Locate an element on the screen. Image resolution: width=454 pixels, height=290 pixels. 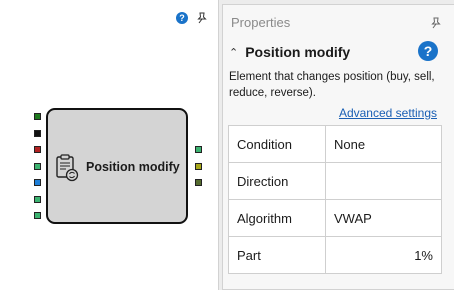
section-toggle: ⌃ Position modify is located at coordinates (289, 52).